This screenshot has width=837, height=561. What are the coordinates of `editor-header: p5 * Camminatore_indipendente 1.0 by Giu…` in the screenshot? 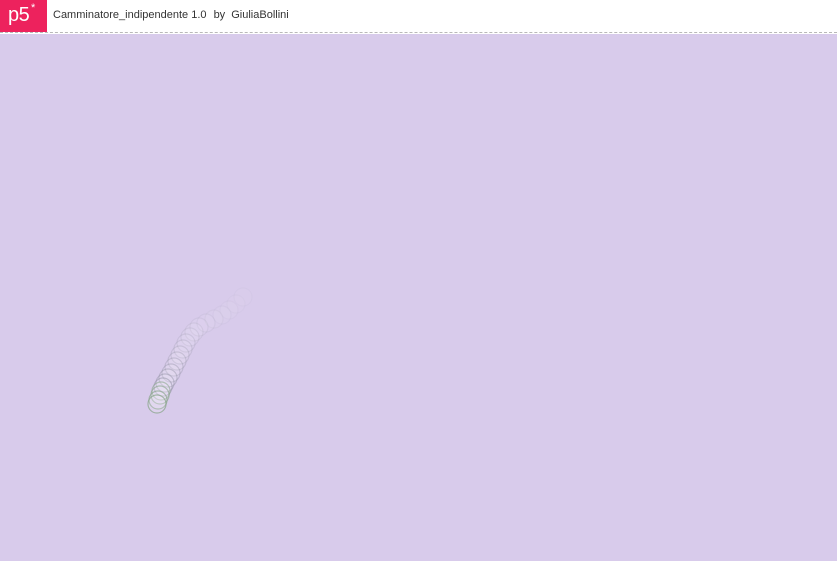 It's located at (418, 16).